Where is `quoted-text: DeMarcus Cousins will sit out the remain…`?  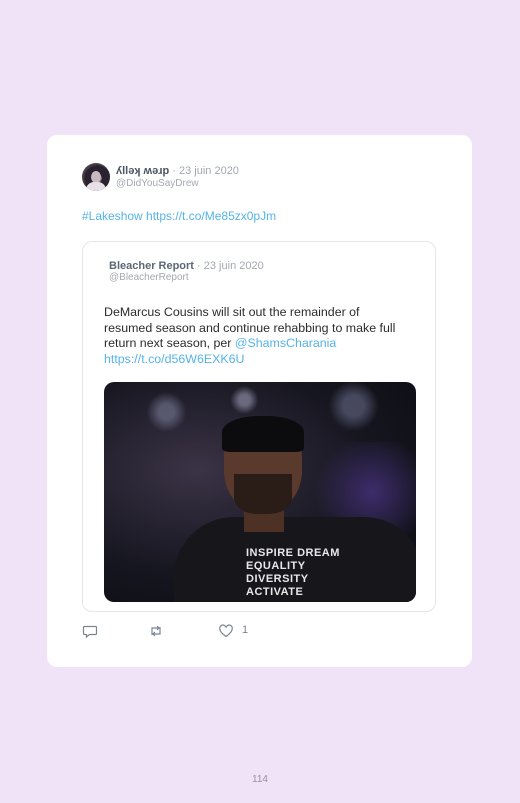 quoted-text: DeMarcus Cousins will sit out the remain… is located at coordinates (257, 336).